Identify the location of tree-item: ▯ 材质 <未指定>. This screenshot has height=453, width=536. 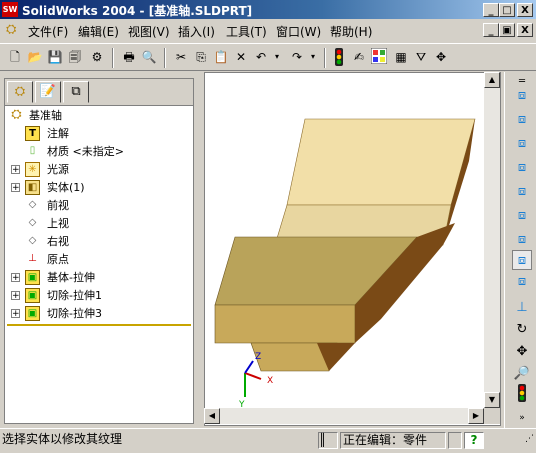
(100, 152).